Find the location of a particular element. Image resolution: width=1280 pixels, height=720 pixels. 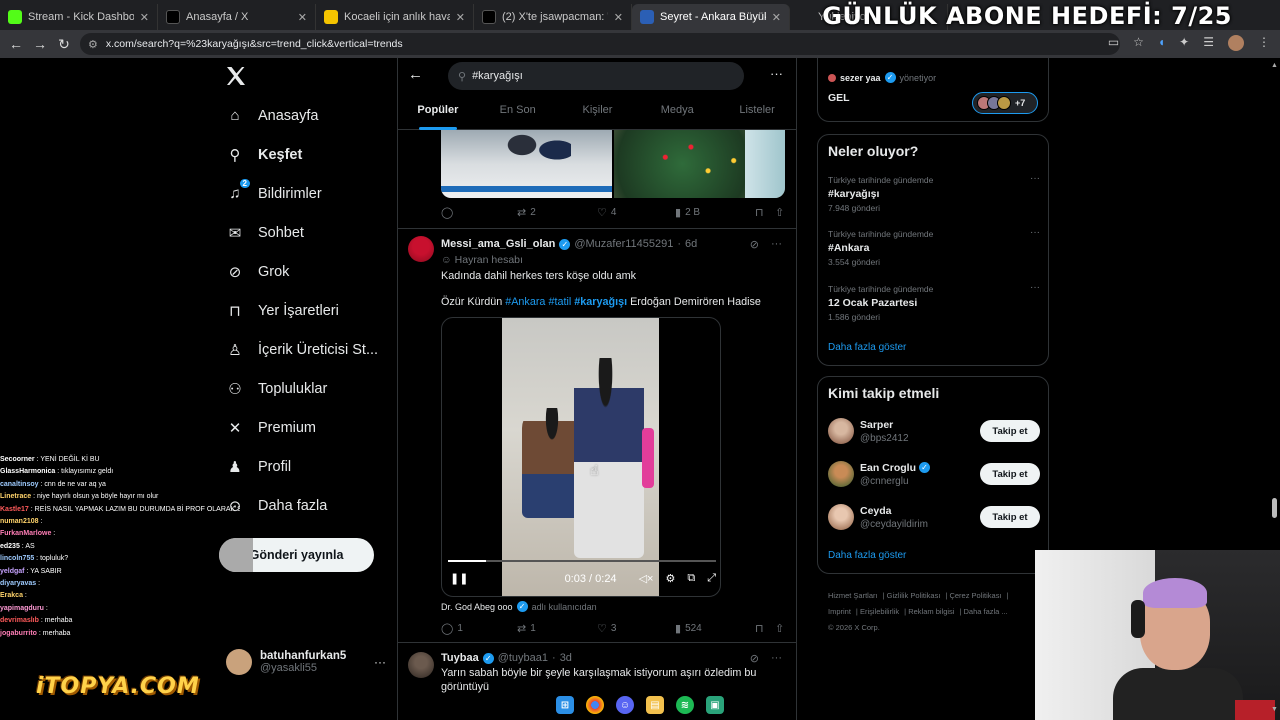

settings-icon: ⚙ is located at coordinates (670, 578).